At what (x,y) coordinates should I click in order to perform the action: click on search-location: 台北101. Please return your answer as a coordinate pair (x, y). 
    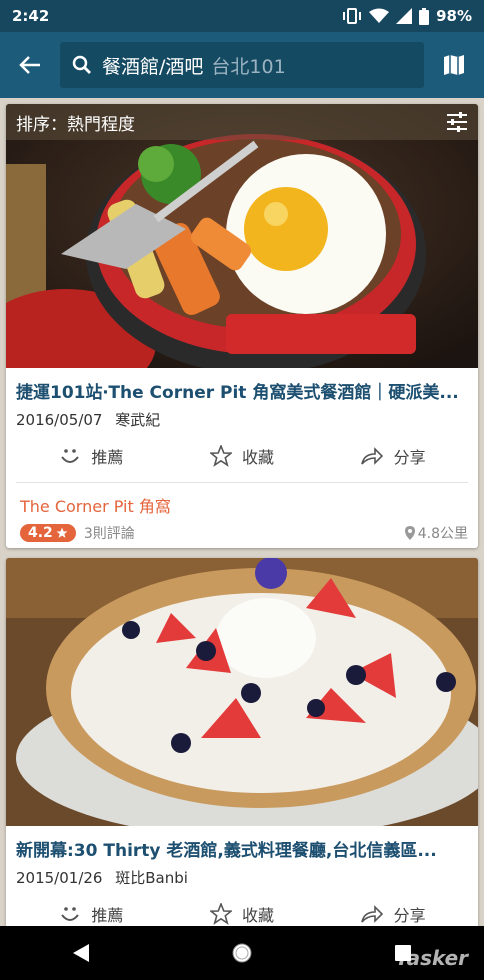
    Looking at the image, I should click on (248, 66).